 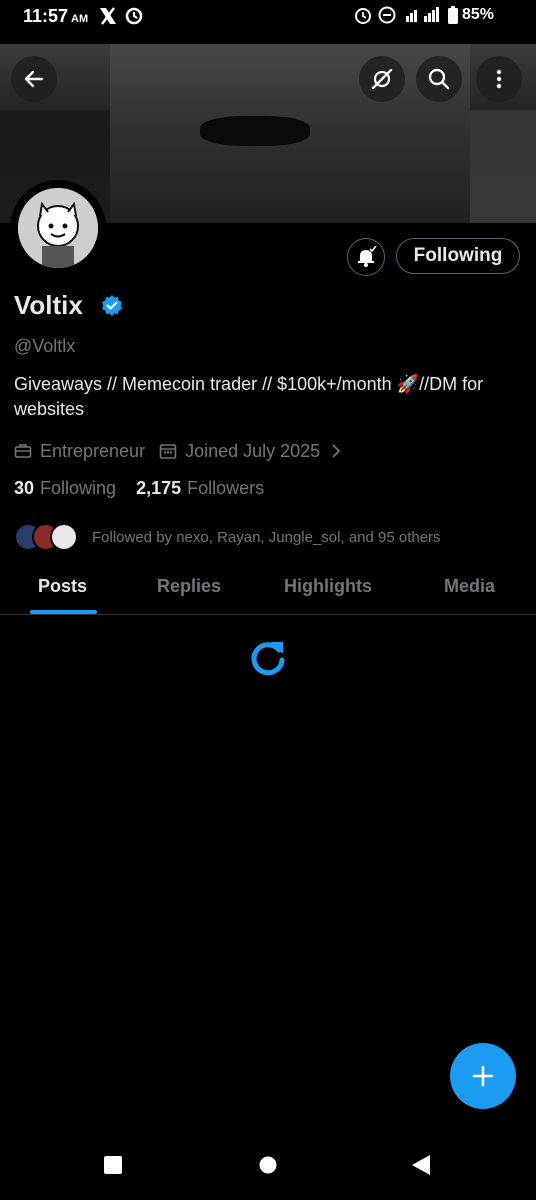 I want to click on tab-highlights: Highlights, so click(x=328, y=586).